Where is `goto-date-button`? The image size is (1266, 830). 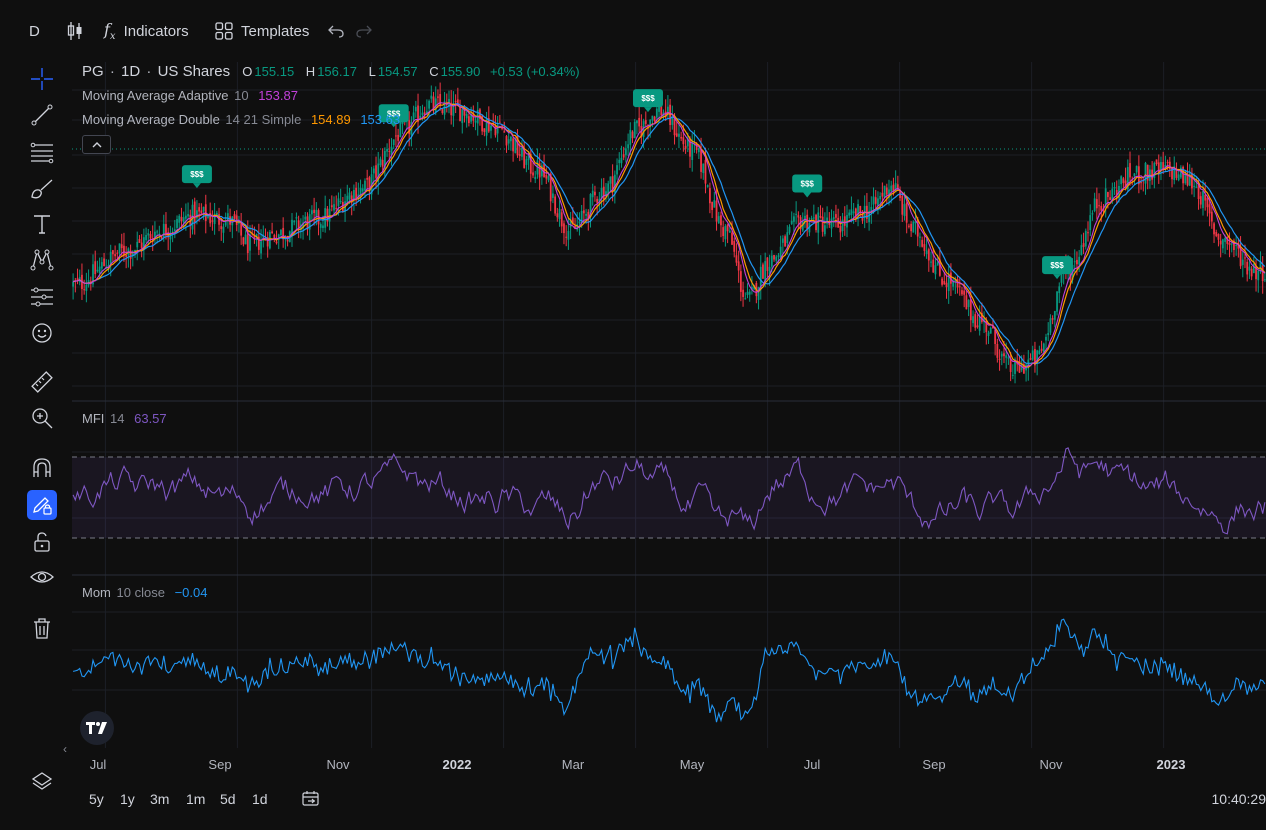 goto-date-button is located at coordinates (311, 800).